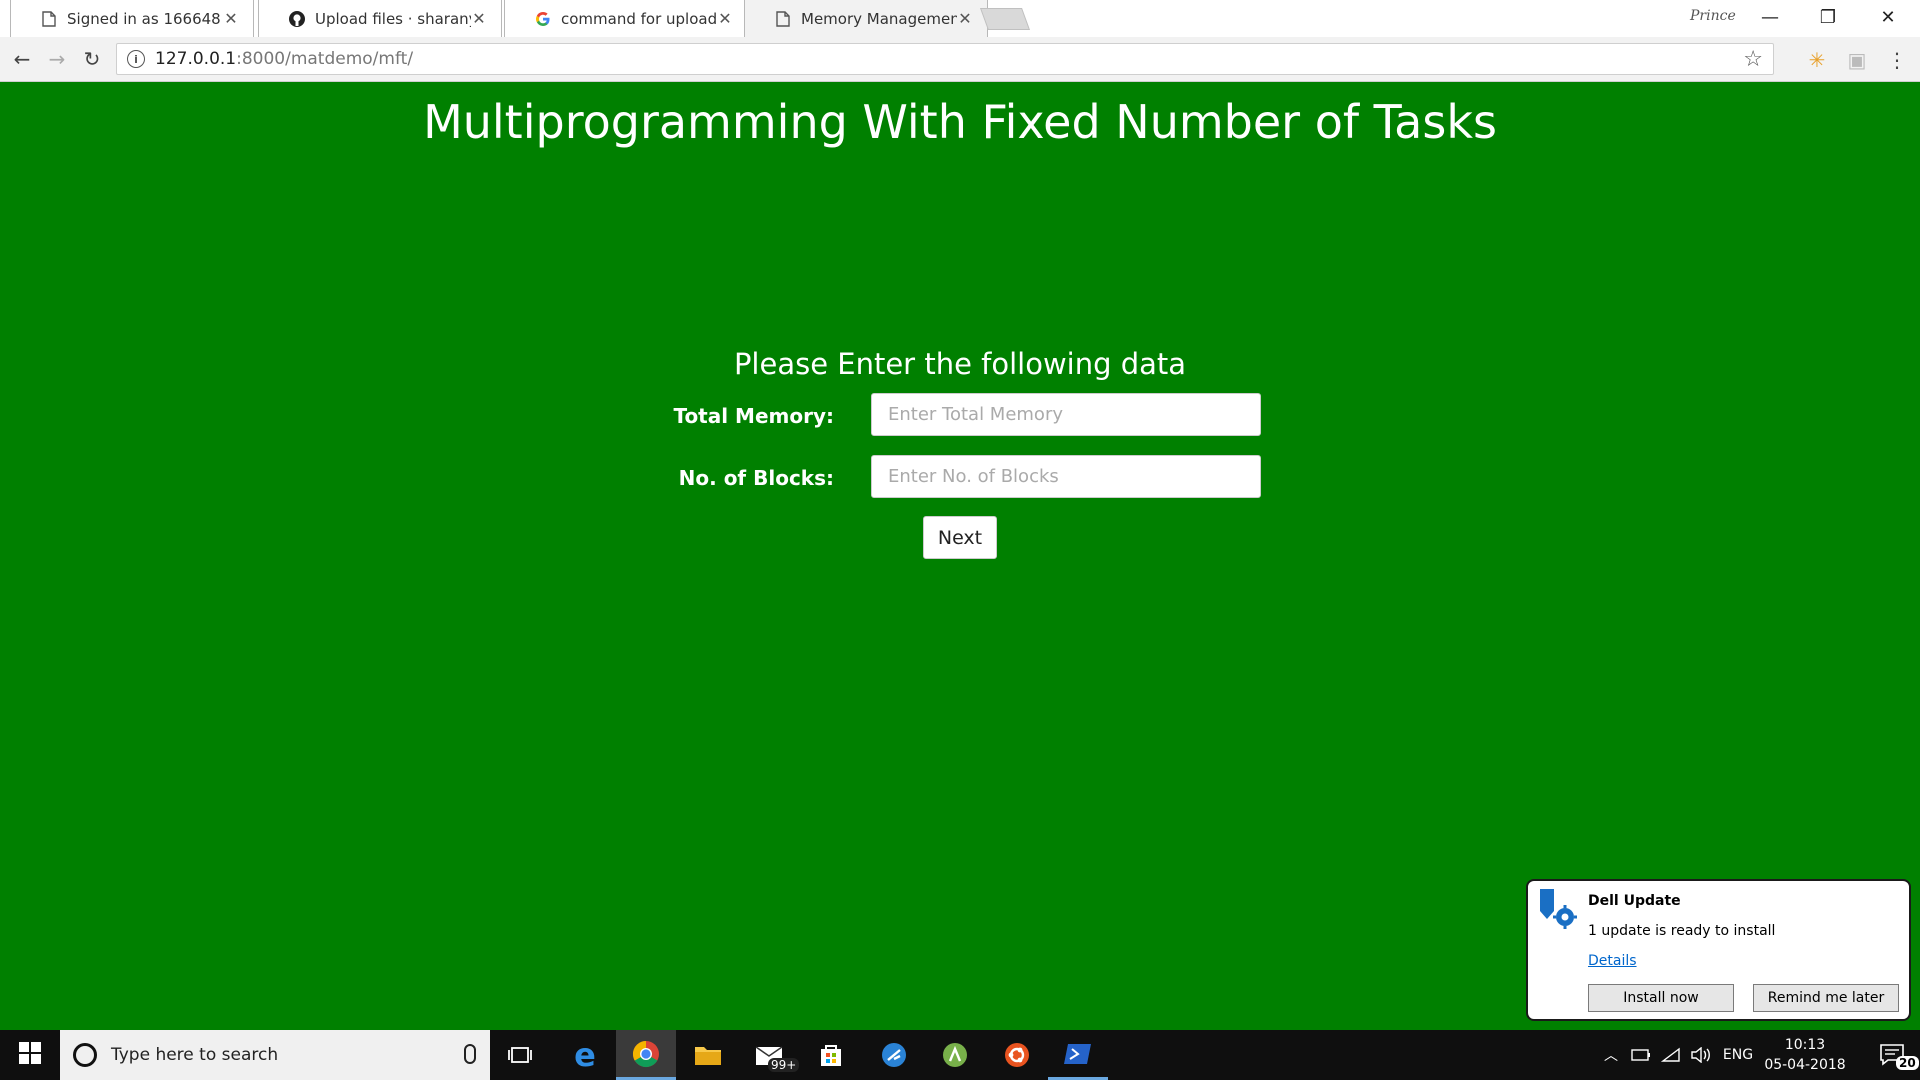  What do you see at coordinates (92, 59) in the screenshot?
I see `reload-icon: ↻` at bounding box center [92, 59].